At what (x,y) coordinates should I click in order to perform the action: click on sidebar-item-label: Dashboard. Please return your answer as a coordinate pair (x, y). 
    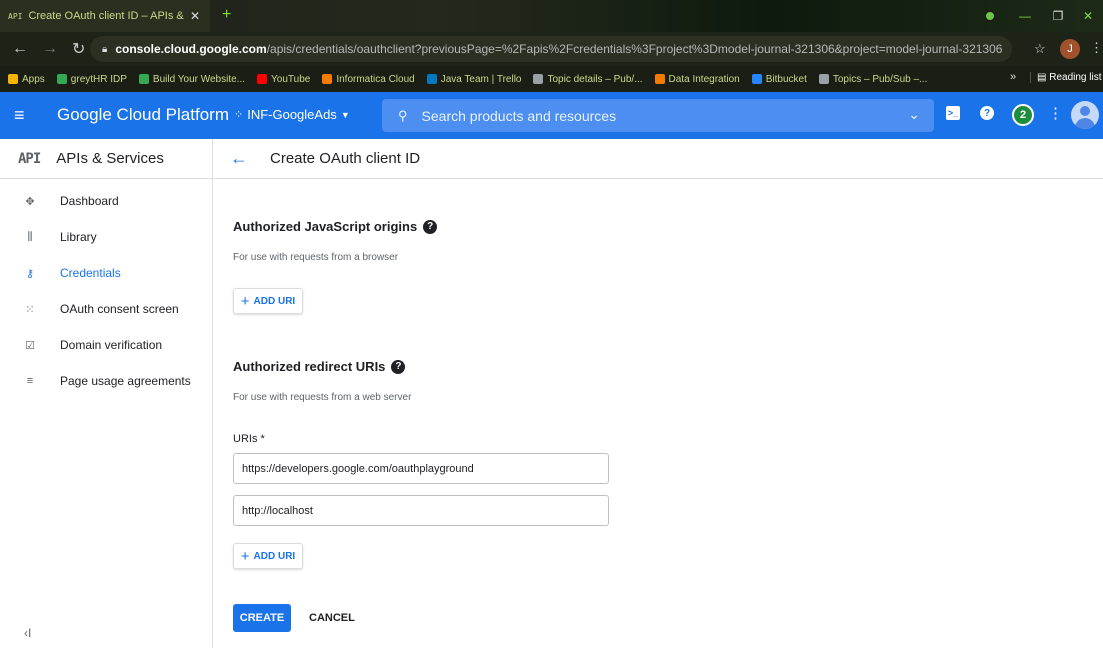
    Looking at the image, I should click on (89, 201).